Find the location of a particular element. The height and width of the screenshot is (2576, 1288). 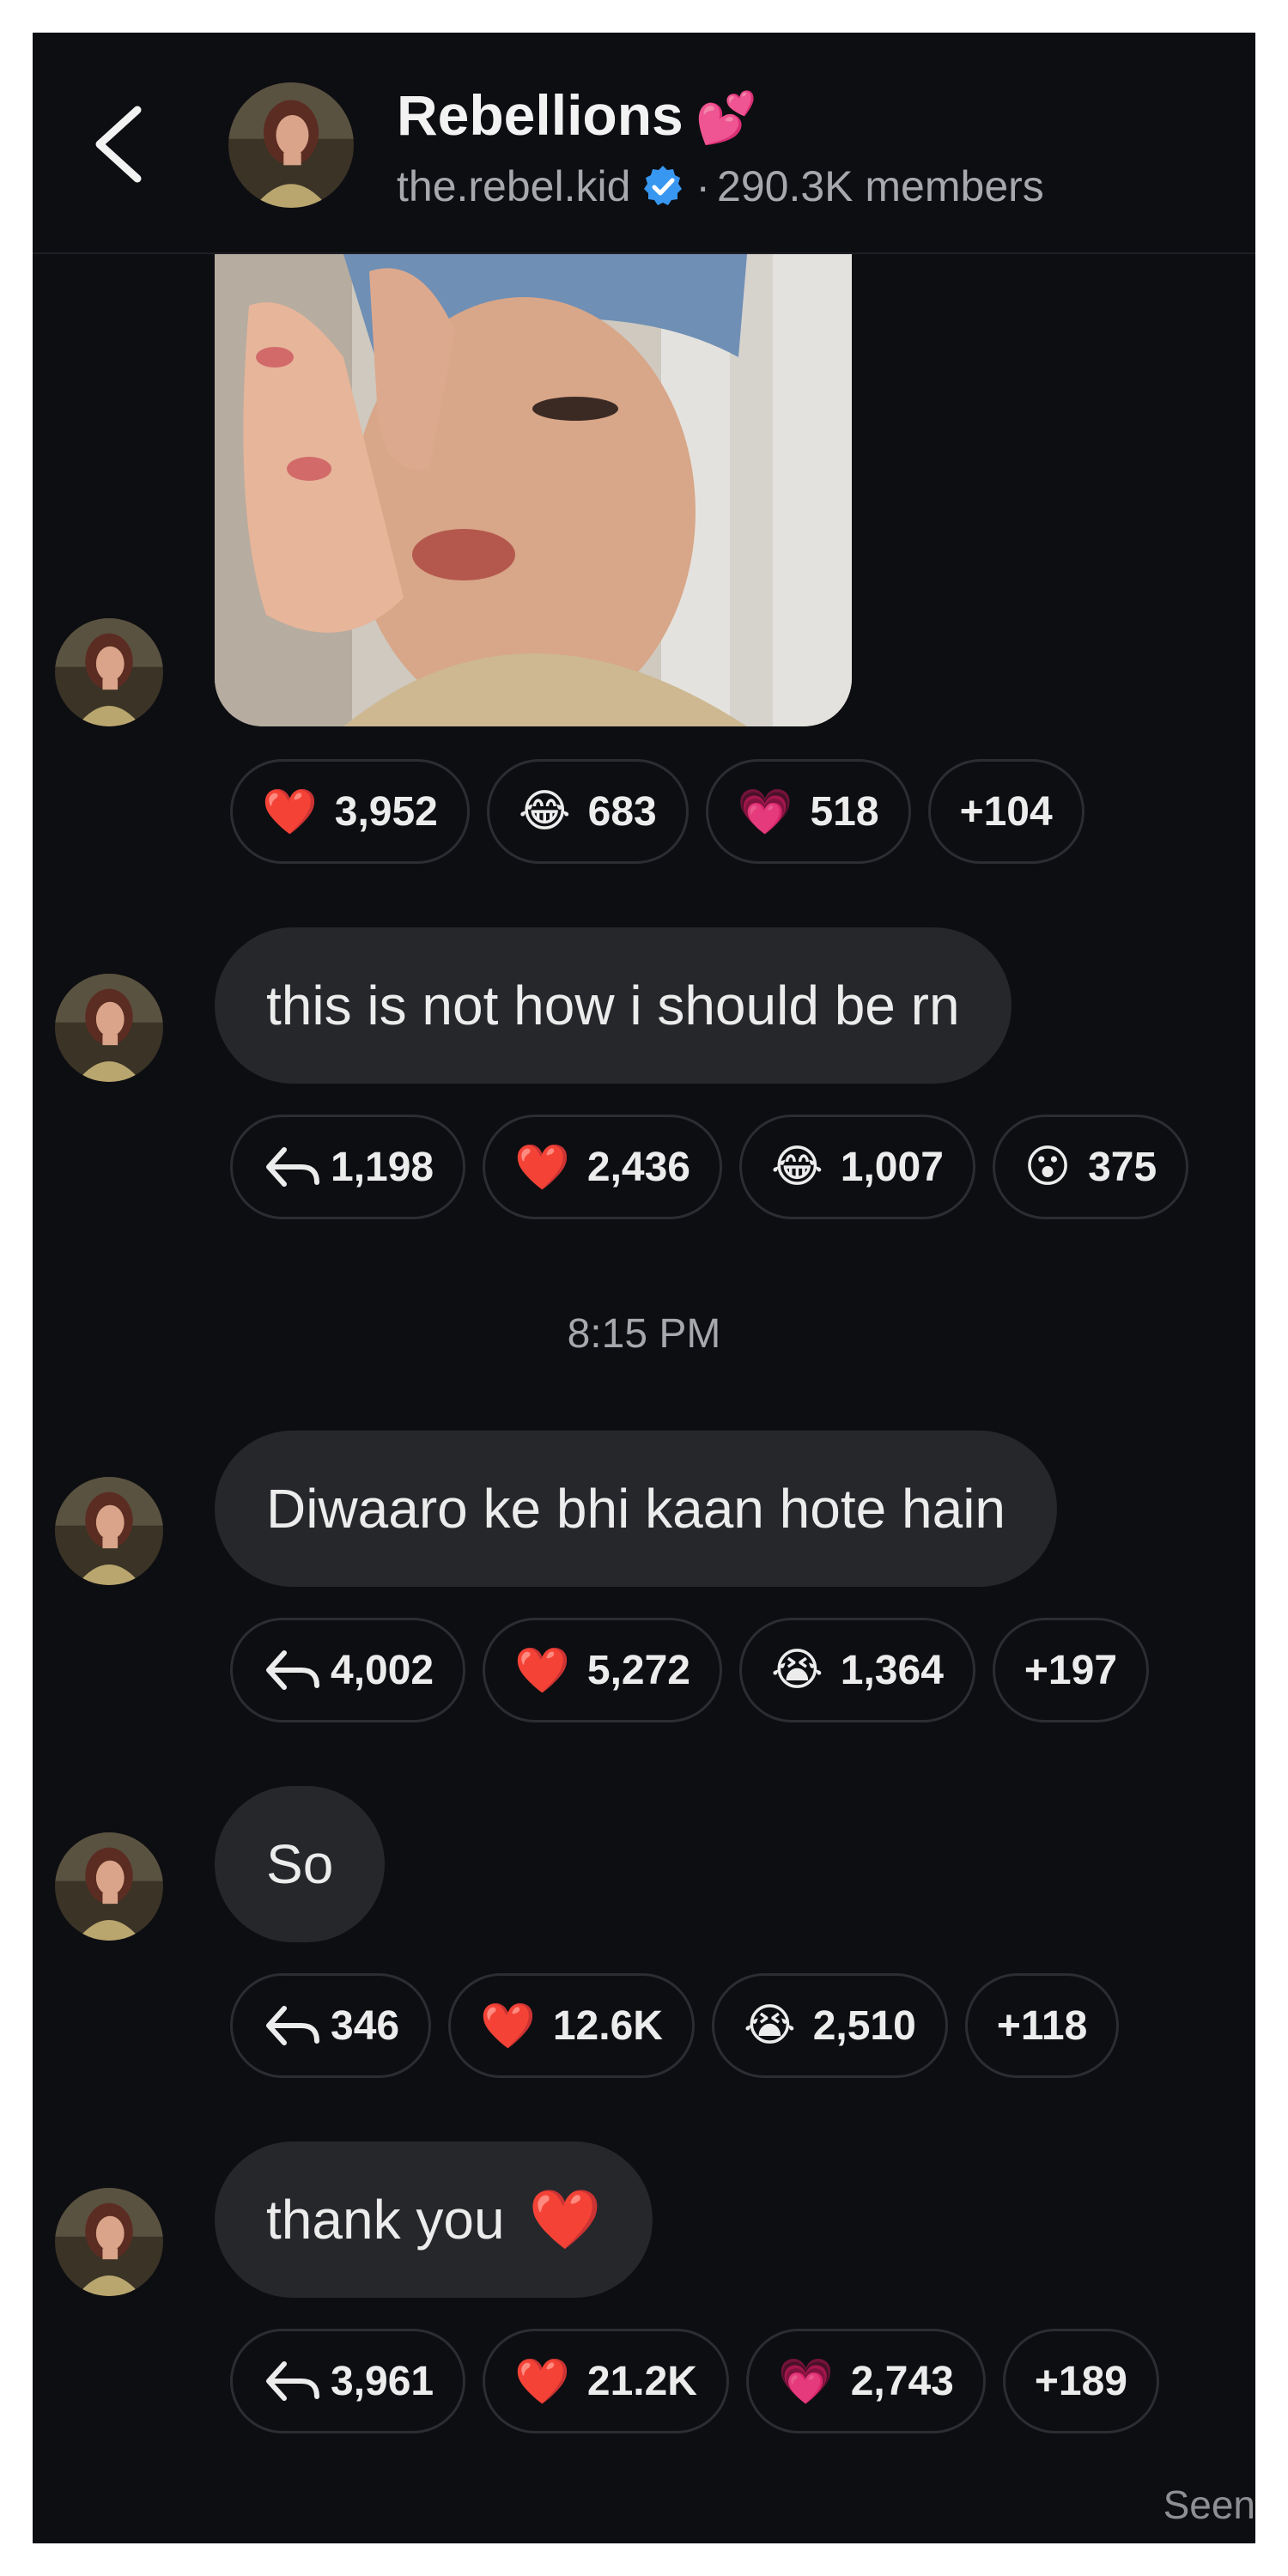

reply-count: 1,198 is located at coordinates (382, 1167).